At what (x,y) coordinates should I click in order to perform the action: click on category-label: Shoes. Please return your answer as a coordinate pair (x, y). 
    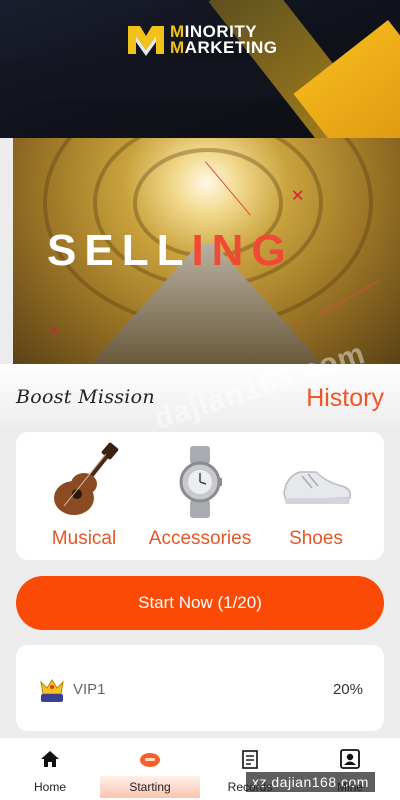
    Looking at the image, I should click on (316, 538).